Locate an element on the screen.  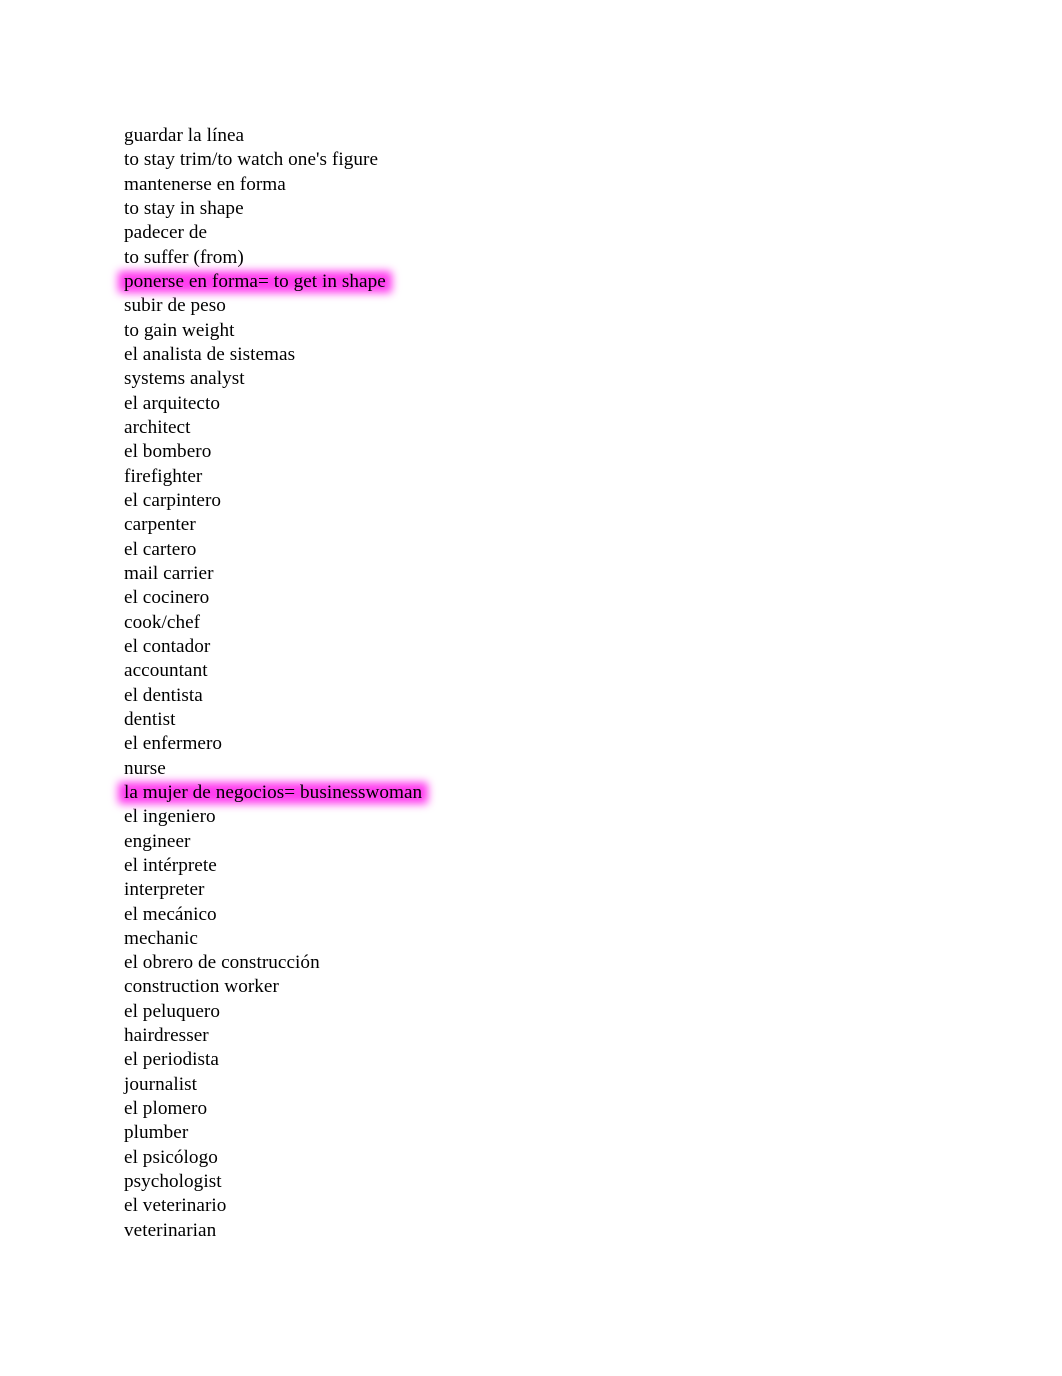
highlighted-vocabulary-line: la mujer de negocios= businesswoman is located at coordinates (273, 793).